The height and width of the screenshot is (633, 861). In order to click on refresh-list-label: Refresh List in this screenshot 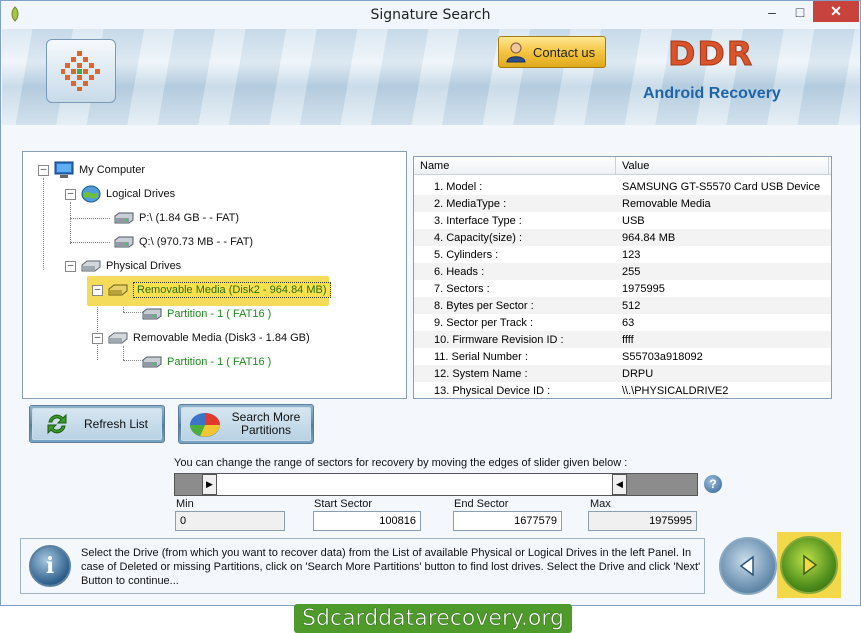, I will do `click(116, 423)`.